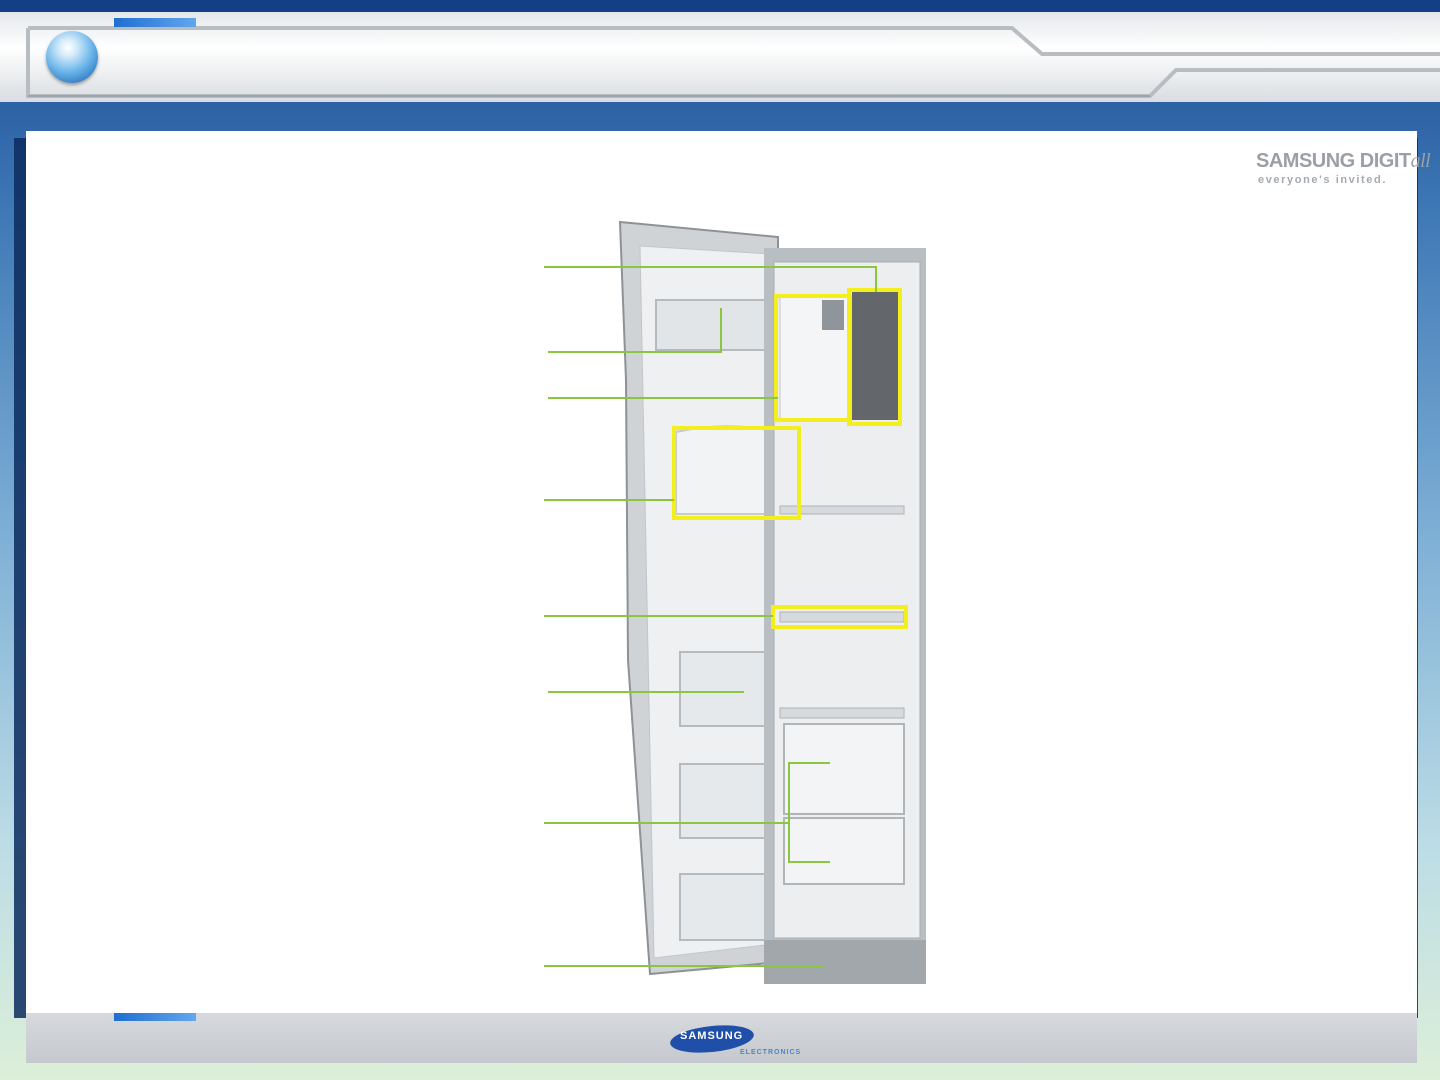 The image size is (1440, 1080). I want to click on footer-accent-stripe, so click(155, 1017).